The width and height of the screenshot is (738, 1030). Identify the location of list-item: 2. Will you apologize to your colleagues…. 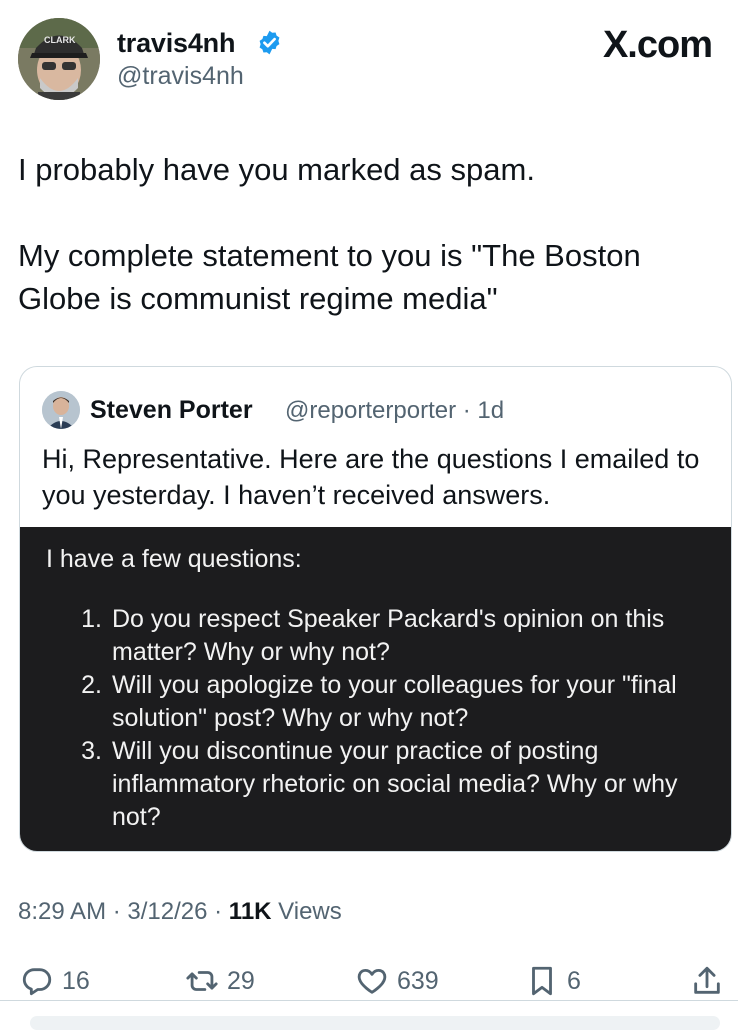
(392, 702).